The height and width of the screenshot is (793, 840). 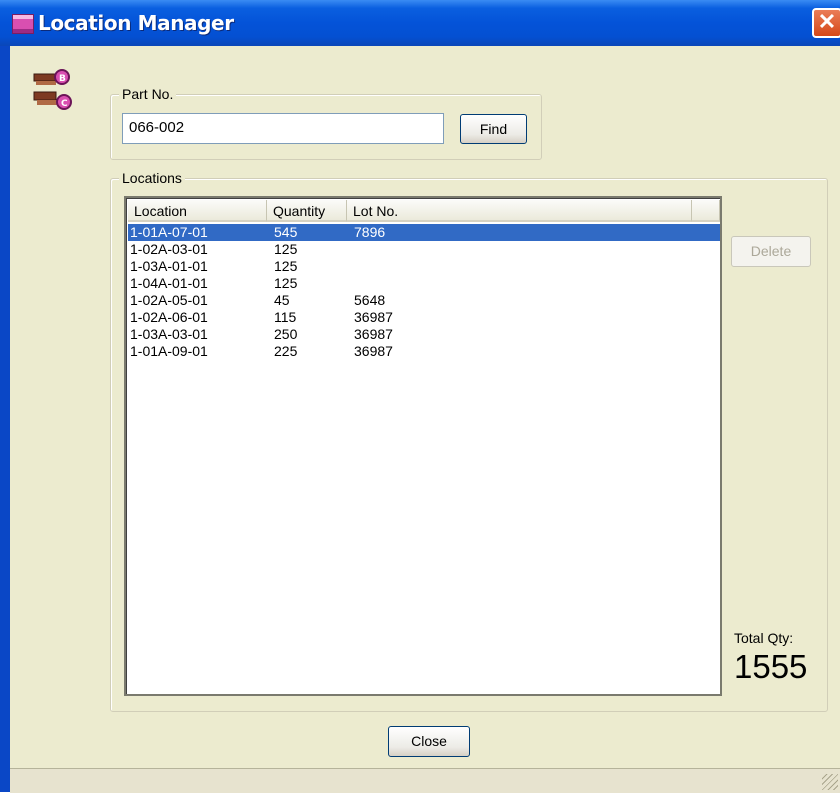 I want to click on total-qty-value: 1555, so click(x=771, y=666).